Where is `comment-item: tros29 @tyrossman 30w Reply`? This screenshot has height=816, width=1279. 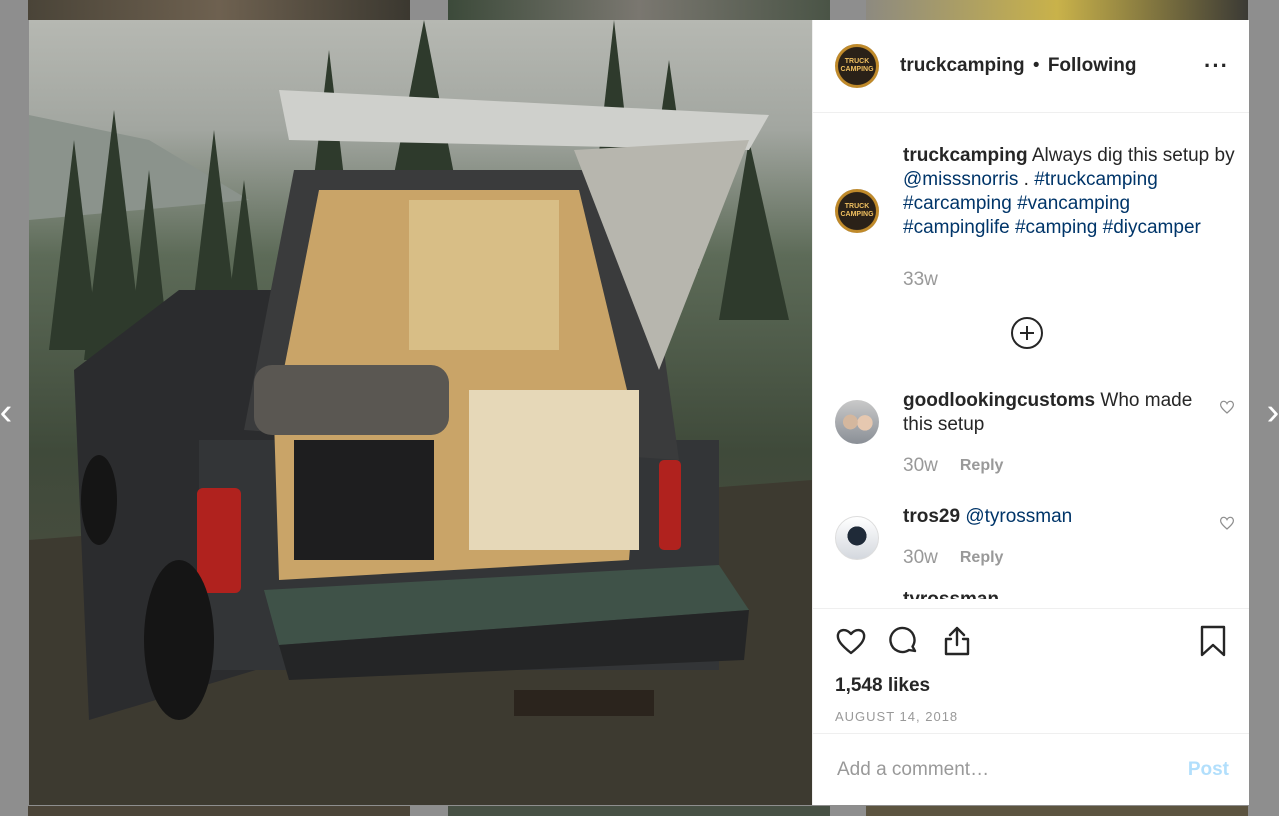 comment-item: tros29 @tyrossman 30w Reply is located at coordinates (1035, 537).